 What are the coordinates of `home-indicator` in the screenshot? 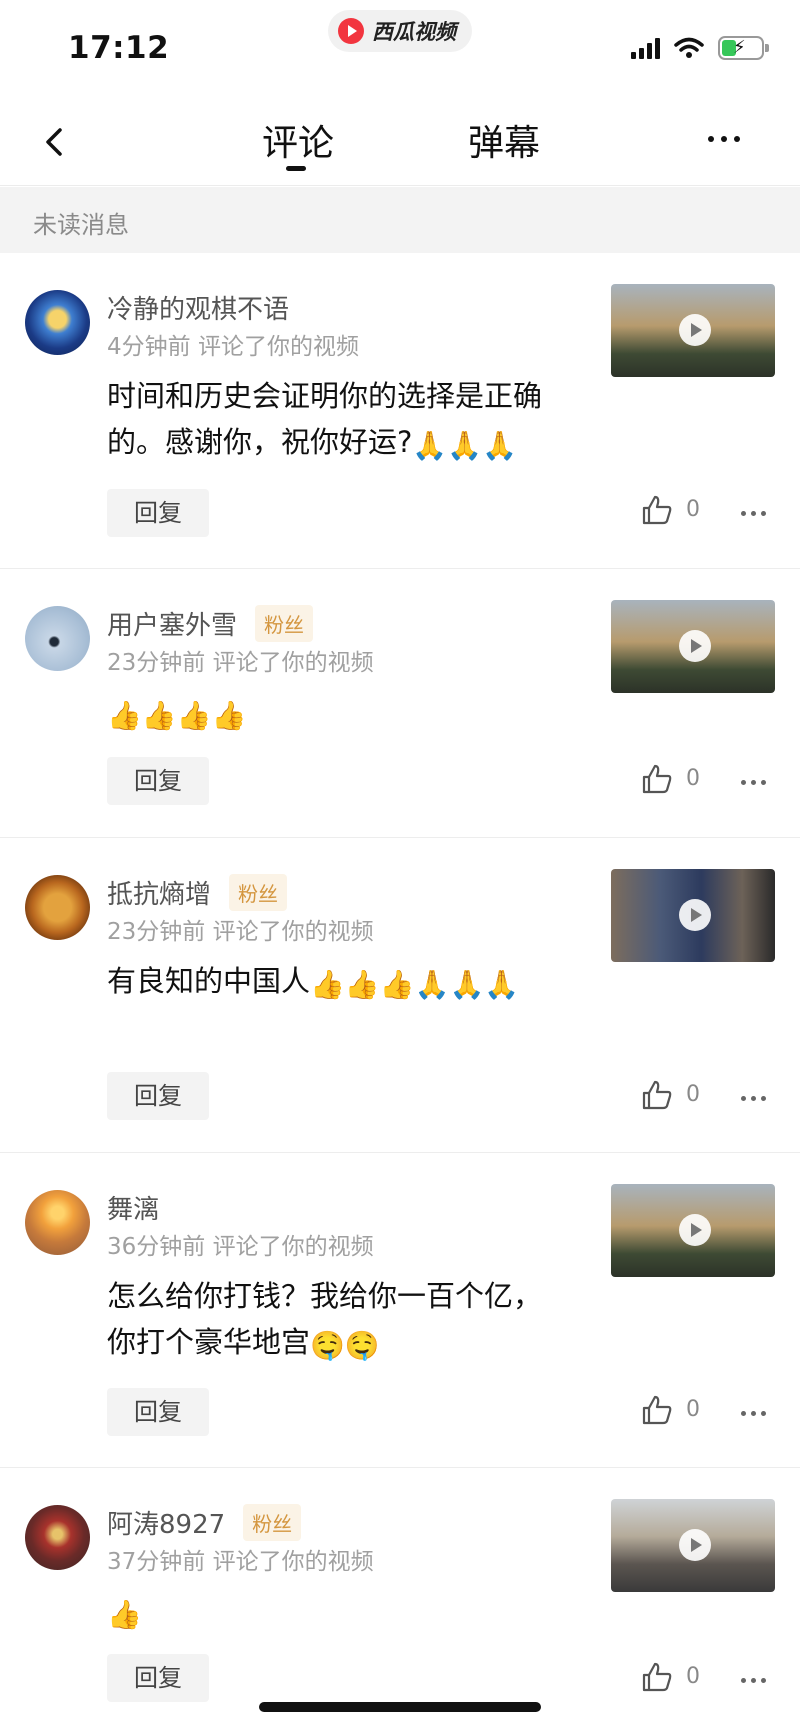 It's located at (400, 1707).